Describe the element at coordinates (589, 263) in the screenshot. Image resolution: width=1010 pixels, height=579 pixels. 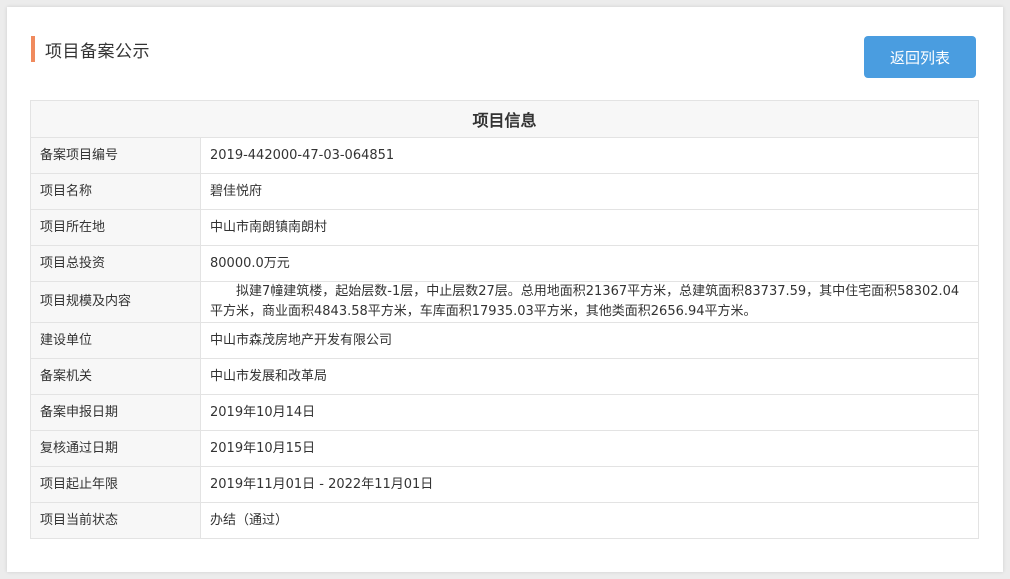
I see `row-value-total-investment: 80000.0万元` at that location.